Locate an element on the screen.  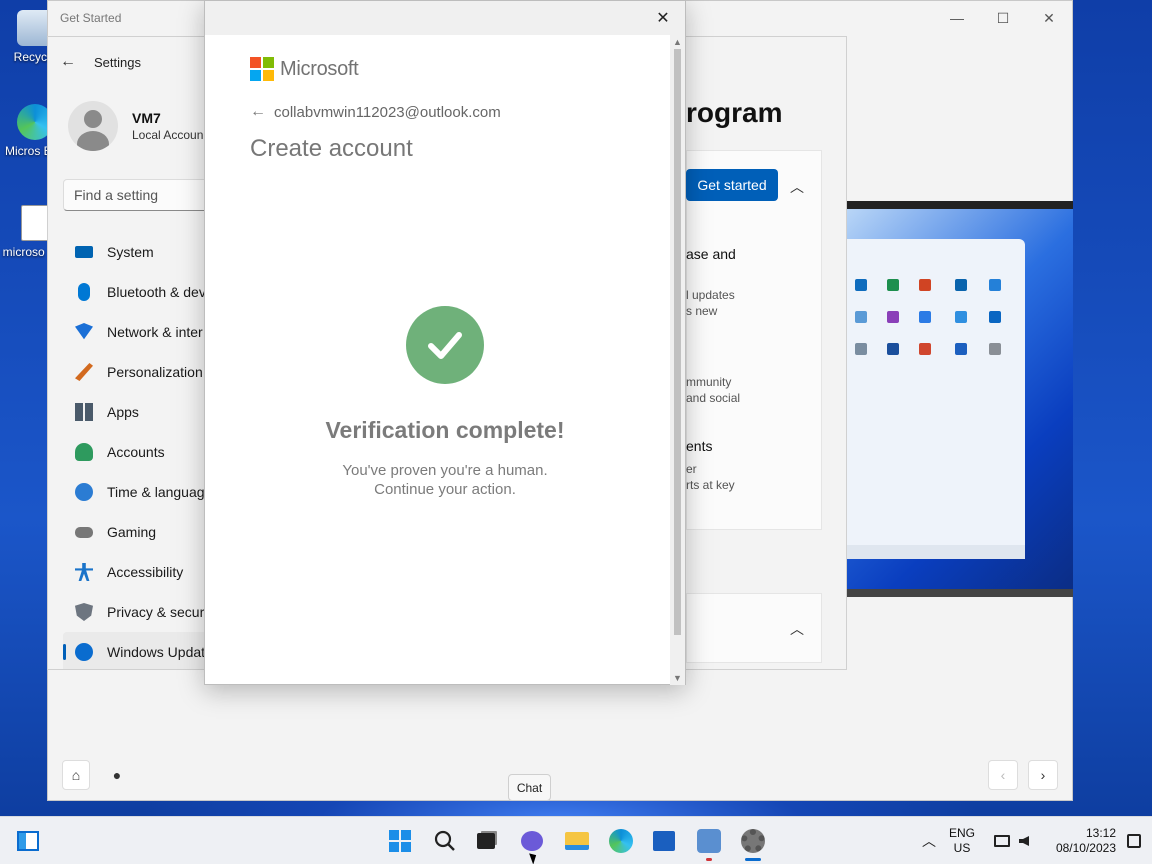
clock-time: 13:12 is located at coordinates (1100, 833).